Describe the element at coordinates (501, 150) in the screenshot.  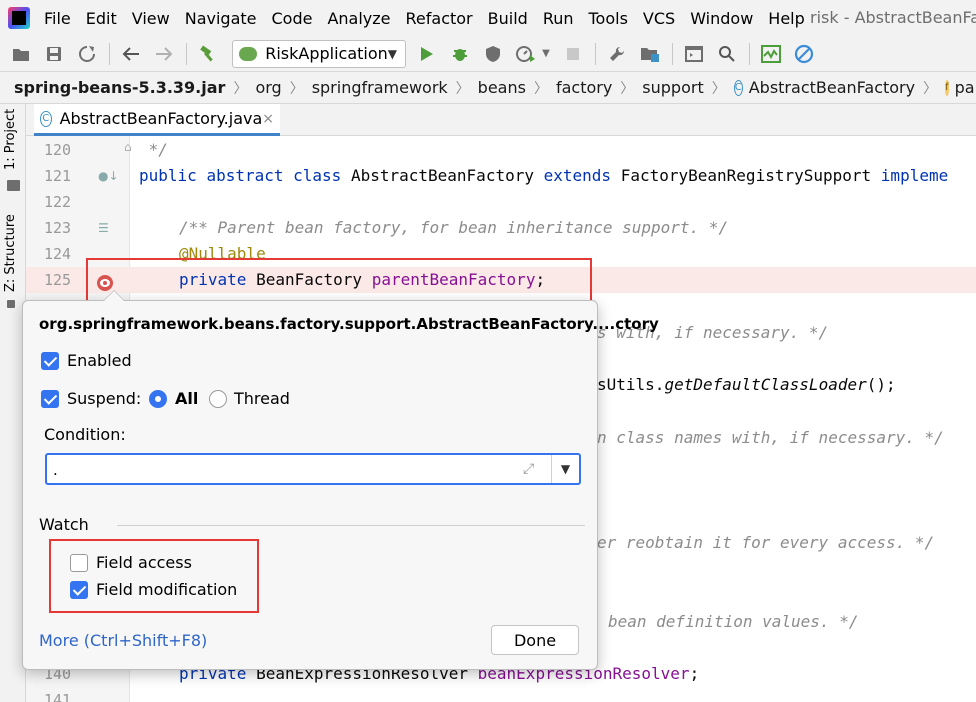
I see `code-line: 120 */` at that location.